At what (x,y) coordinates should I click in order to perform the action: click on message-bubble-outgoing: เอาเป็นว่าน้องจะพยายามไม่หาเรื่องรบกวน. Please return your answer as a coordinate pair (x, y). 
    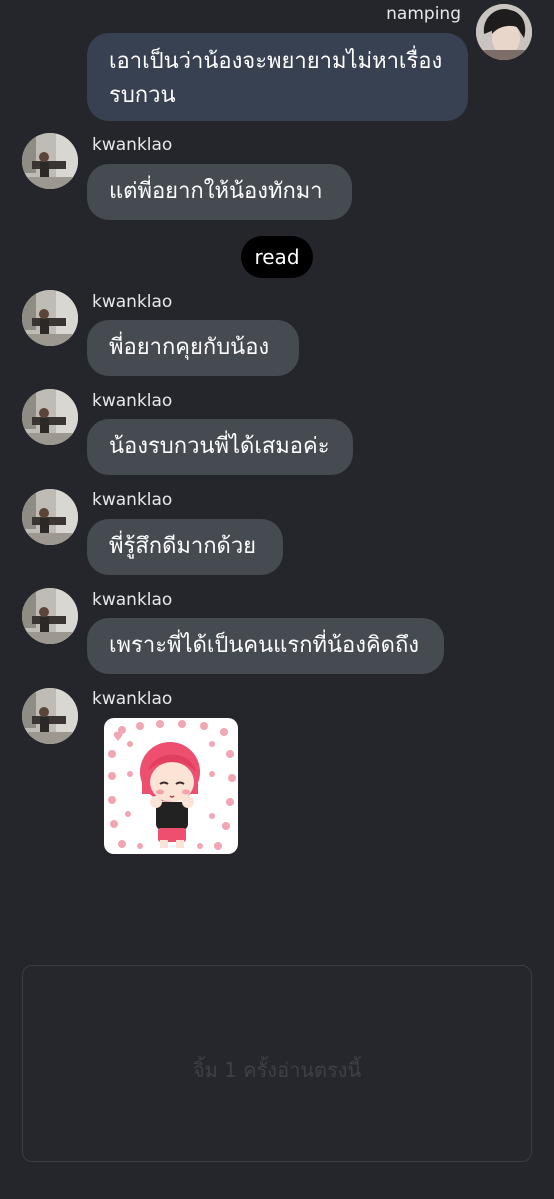
    Looking at the image, I should click on (277, 77).